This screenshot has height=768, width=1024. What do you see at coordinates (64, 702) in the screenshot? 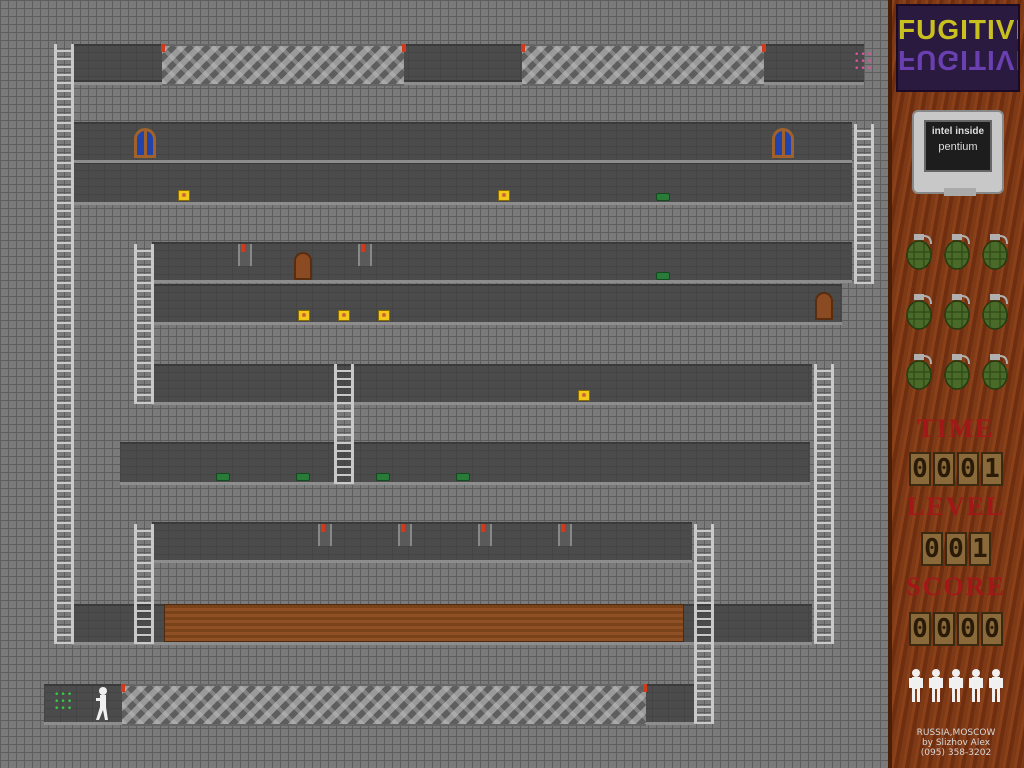
I see `entry-marker-green: ••• ••• •••` at bounding box center [64, 702].